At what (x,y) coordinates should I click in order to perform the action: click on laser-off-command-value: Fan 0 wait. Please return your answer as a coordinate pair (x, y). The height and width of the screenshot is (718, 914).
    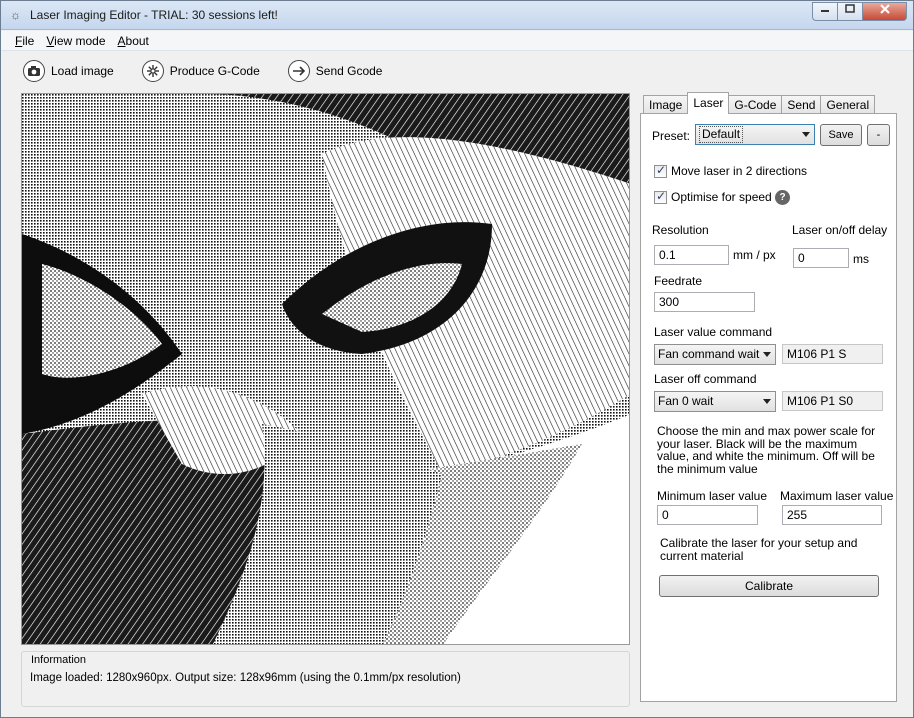
    Looking at the image, I should click on (686, 401).